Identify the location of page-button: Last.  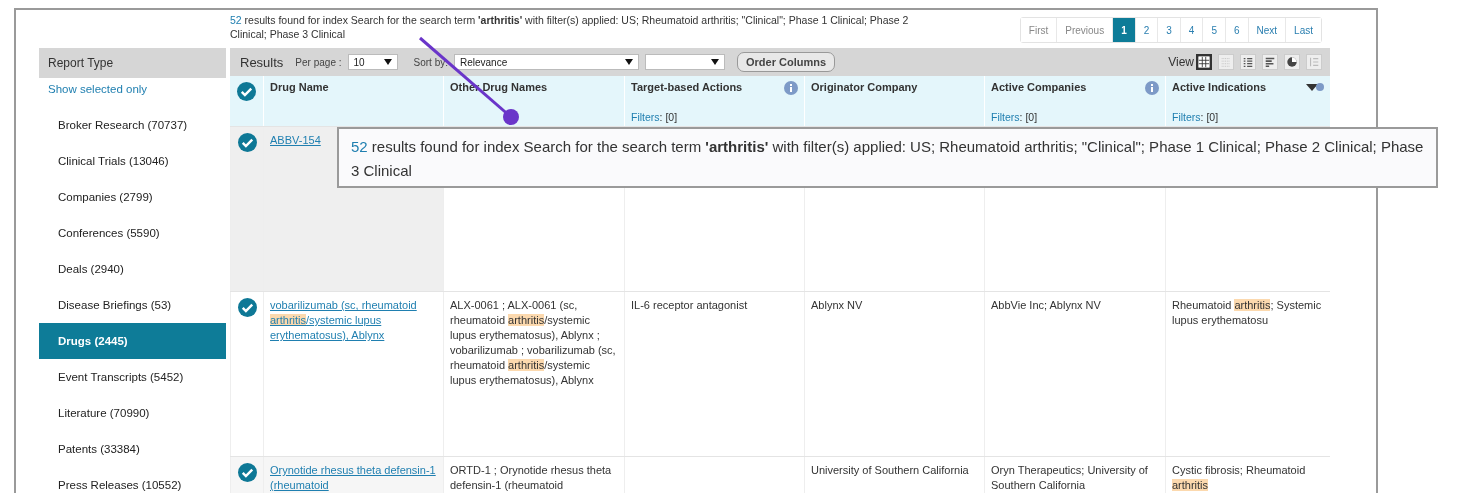
(1303, 30).